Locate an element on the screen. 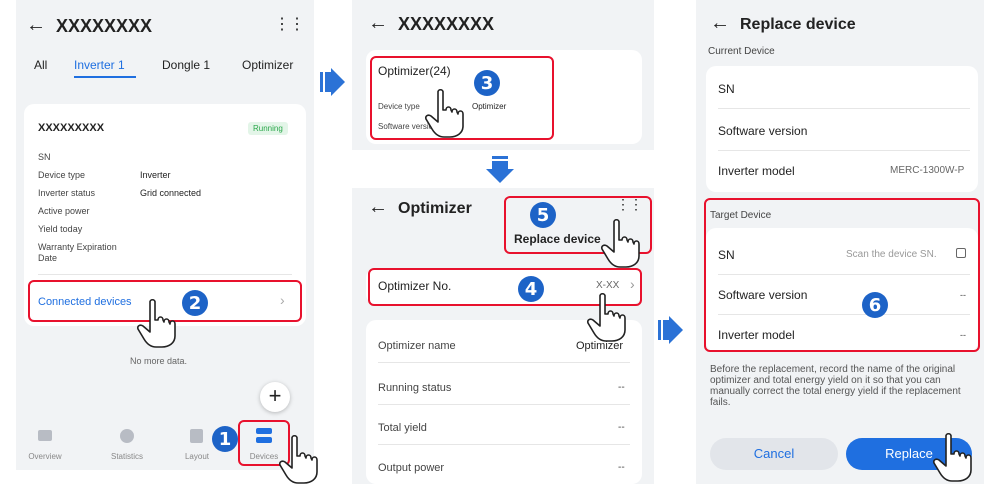 This screenshot has height=484, width=987. field-device-type-label: Device type is located at coordinates (62, 175).